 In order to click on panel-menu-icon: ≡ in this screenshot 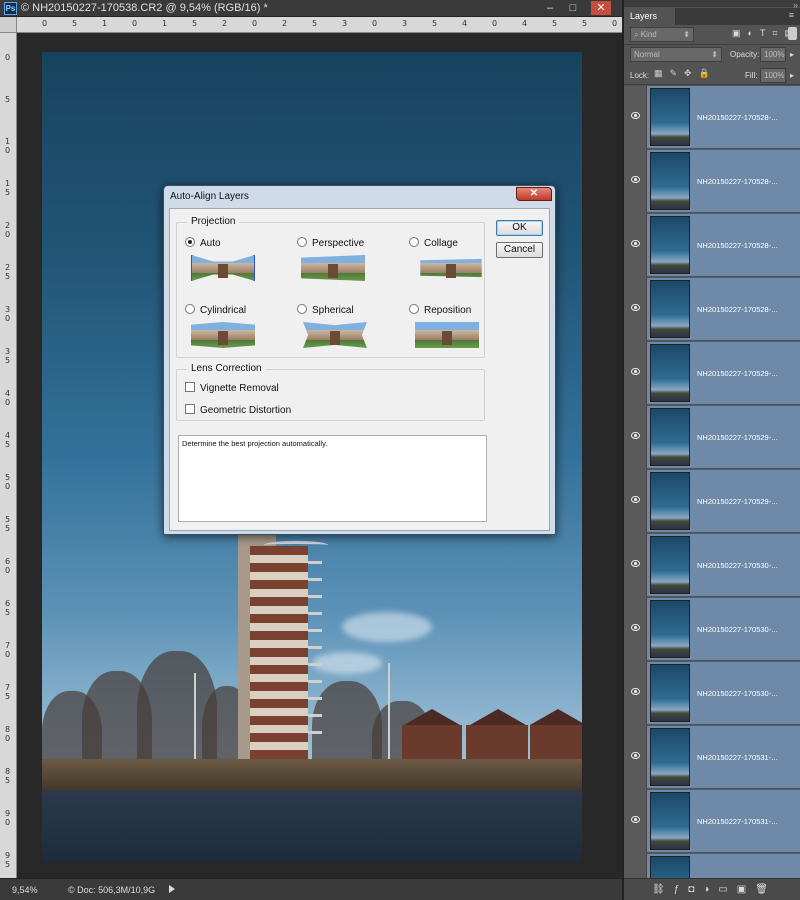, I will do `click(791, 15)`.